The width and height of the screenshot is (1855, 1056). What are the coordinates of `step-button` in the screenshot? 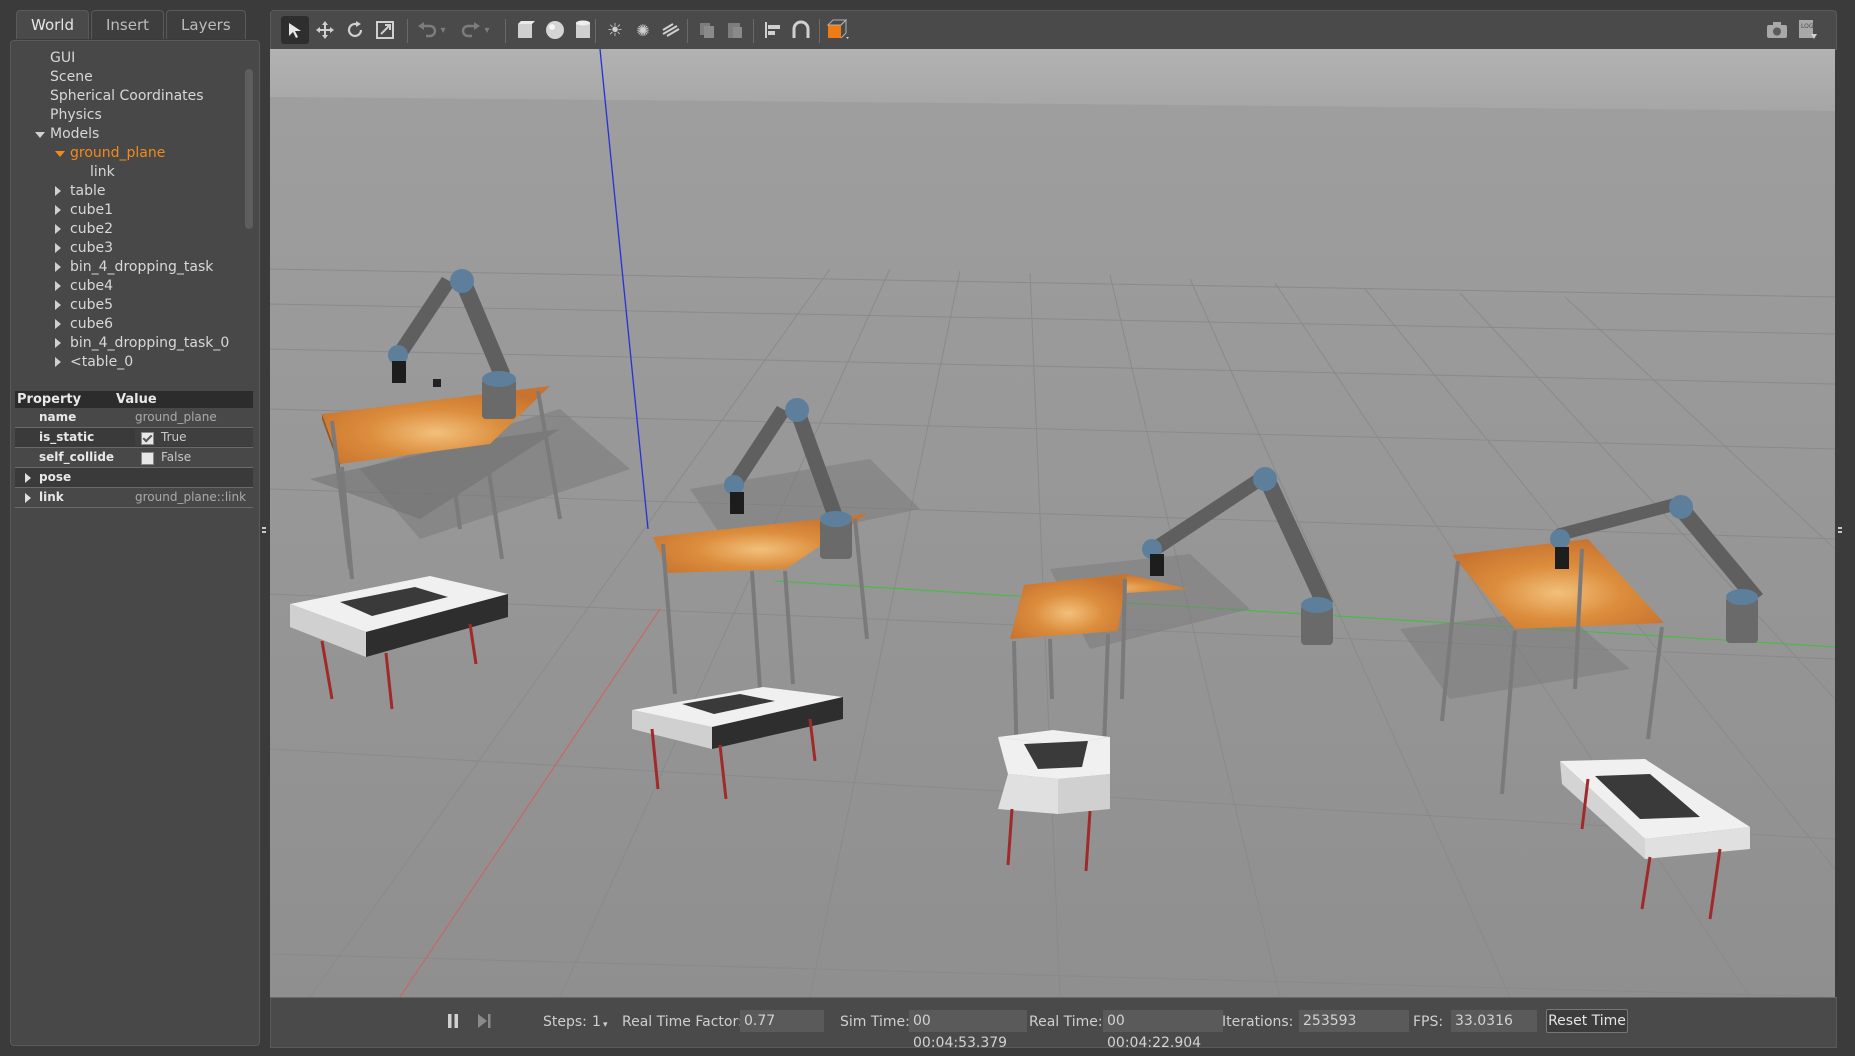 It's located at (484, 1021).